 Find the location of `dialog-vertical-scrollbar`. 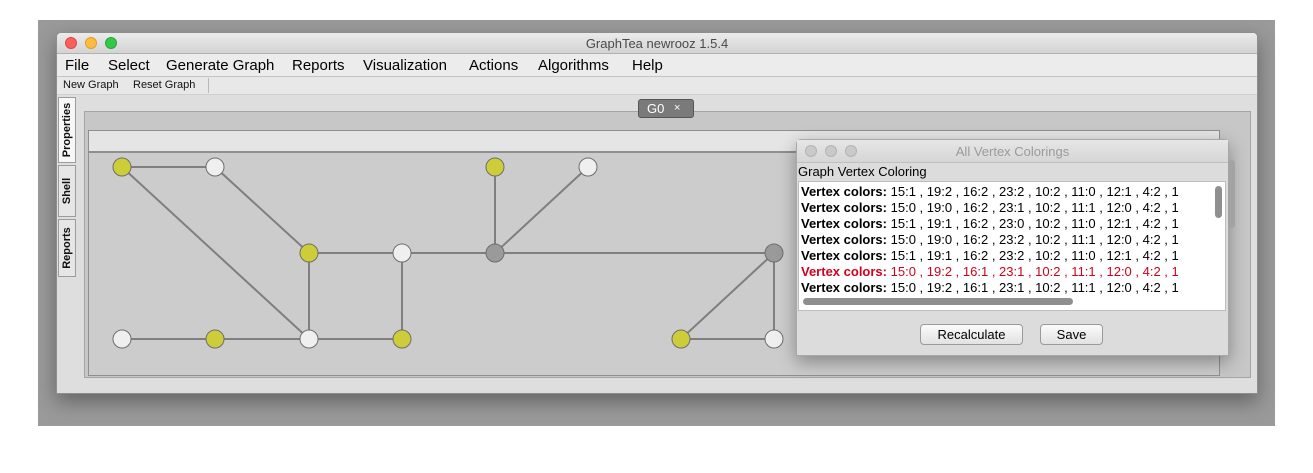

dialog-vertical-scrollbar is located at coordinates (1231, 194).